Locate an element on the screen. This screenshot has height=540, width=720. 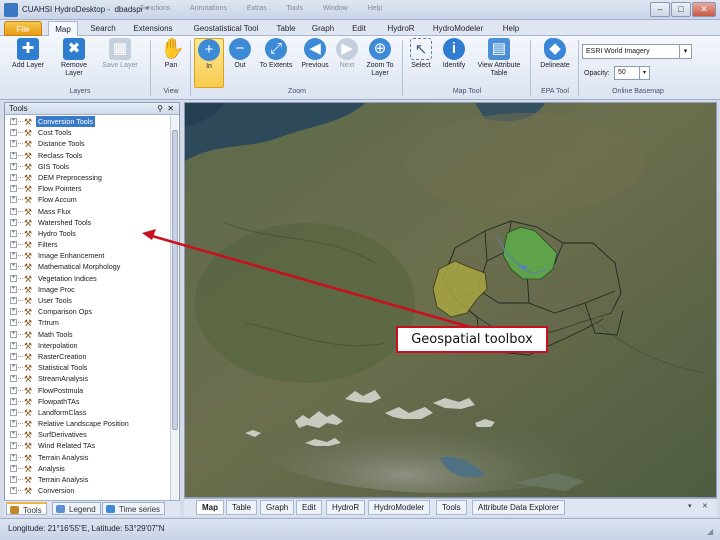
tool-category-item: + ⚒ Cost Tools is located at coordinates (88, 132).